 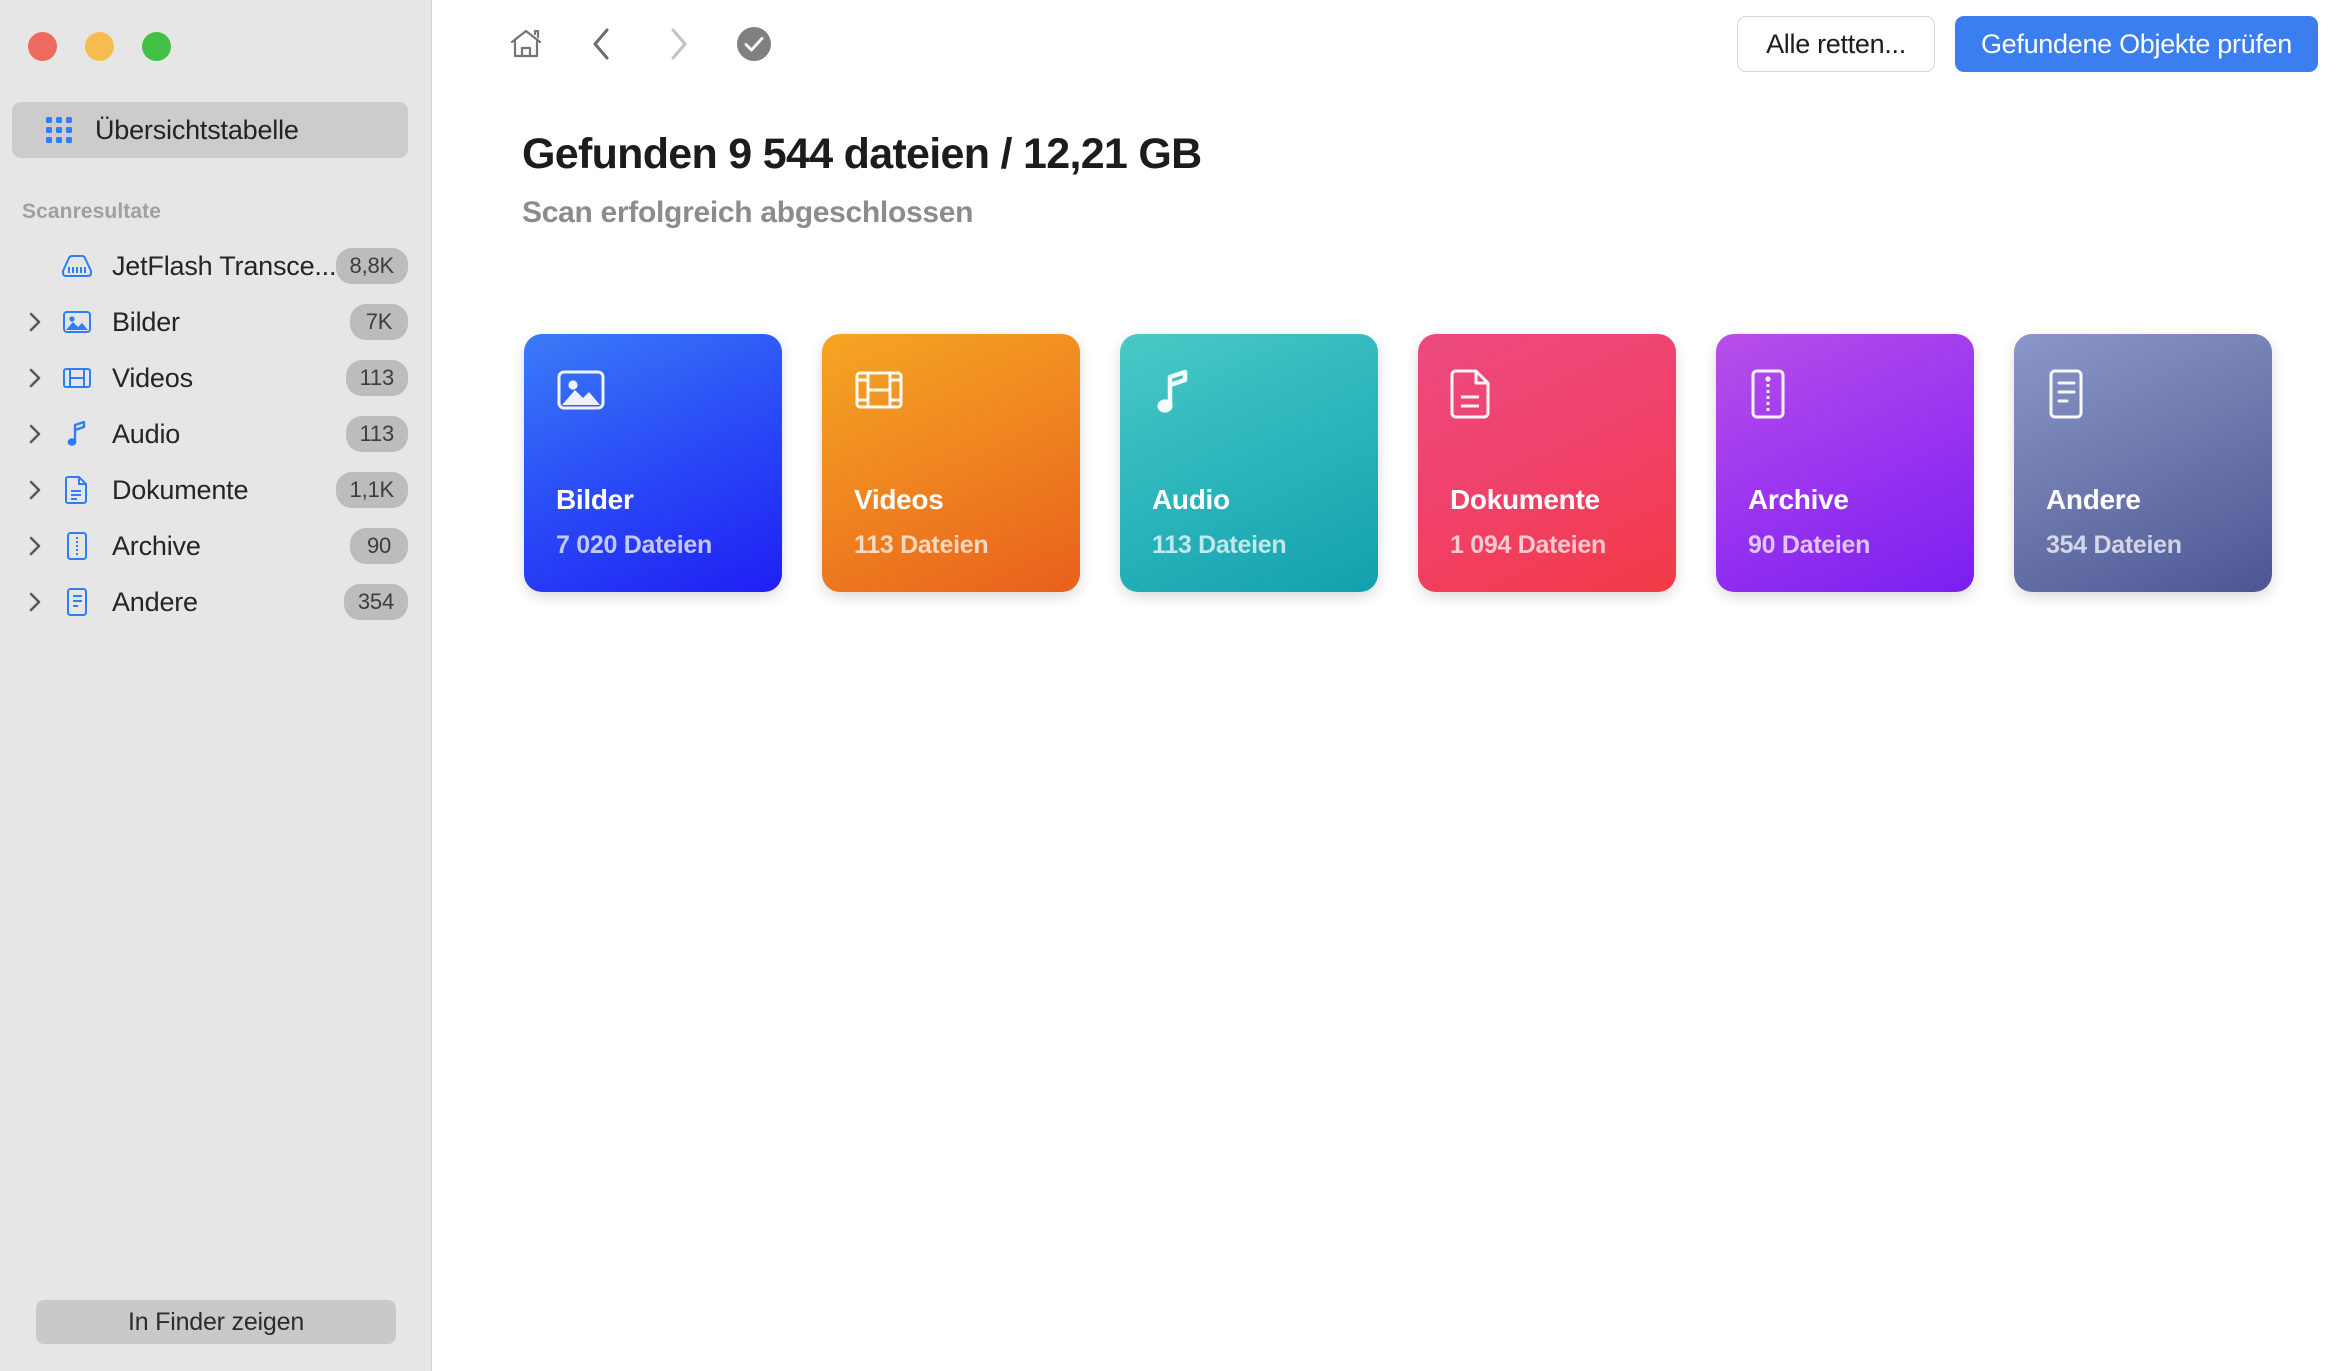 I want to click on card-count: 90 Dateien, so click(x=1809, y=545).